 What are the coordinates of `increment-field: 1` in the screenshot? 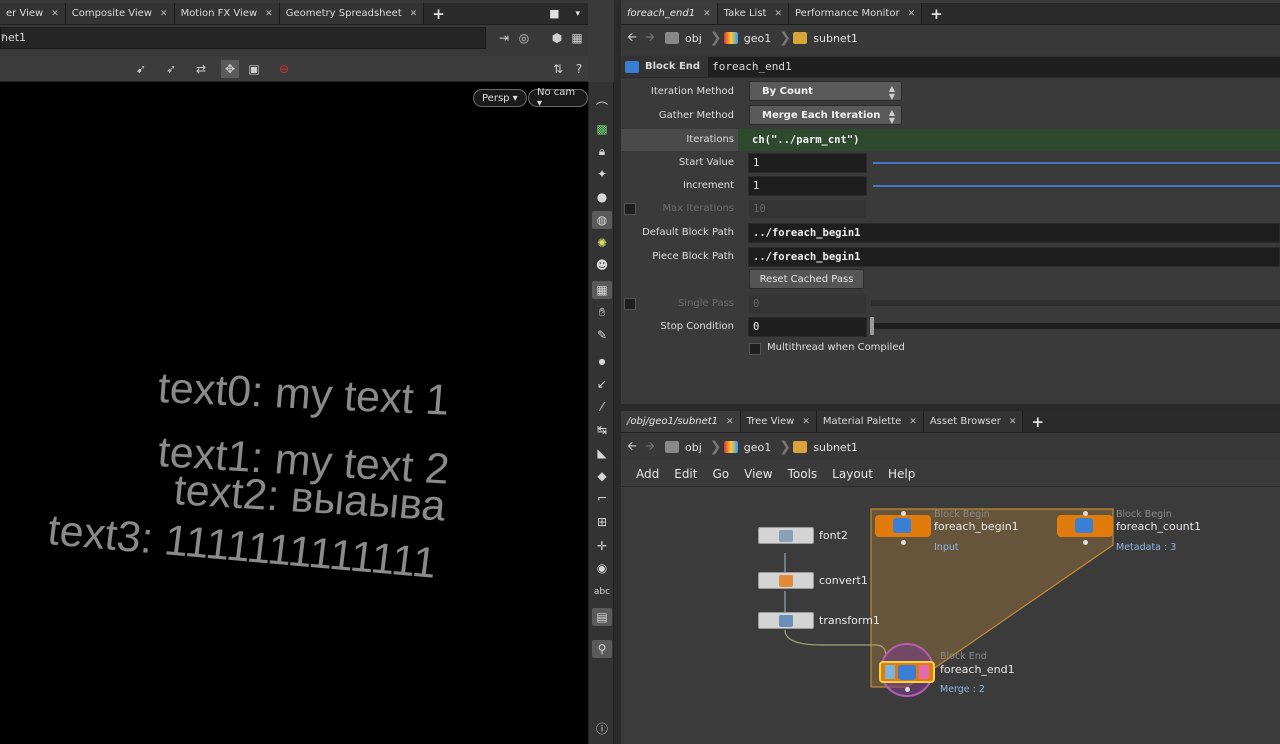 It's located at (807, 186).